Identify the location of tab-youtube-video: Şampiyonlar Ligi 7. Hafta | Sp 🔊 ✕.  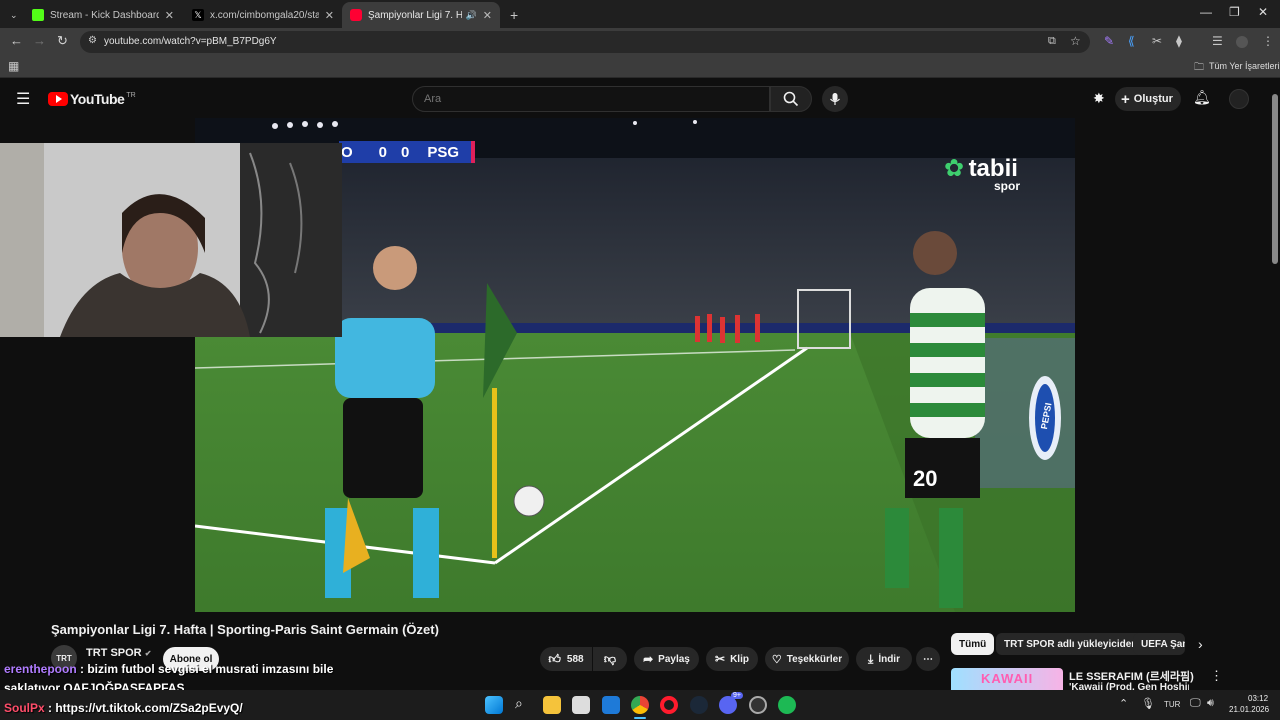
(421, 15).